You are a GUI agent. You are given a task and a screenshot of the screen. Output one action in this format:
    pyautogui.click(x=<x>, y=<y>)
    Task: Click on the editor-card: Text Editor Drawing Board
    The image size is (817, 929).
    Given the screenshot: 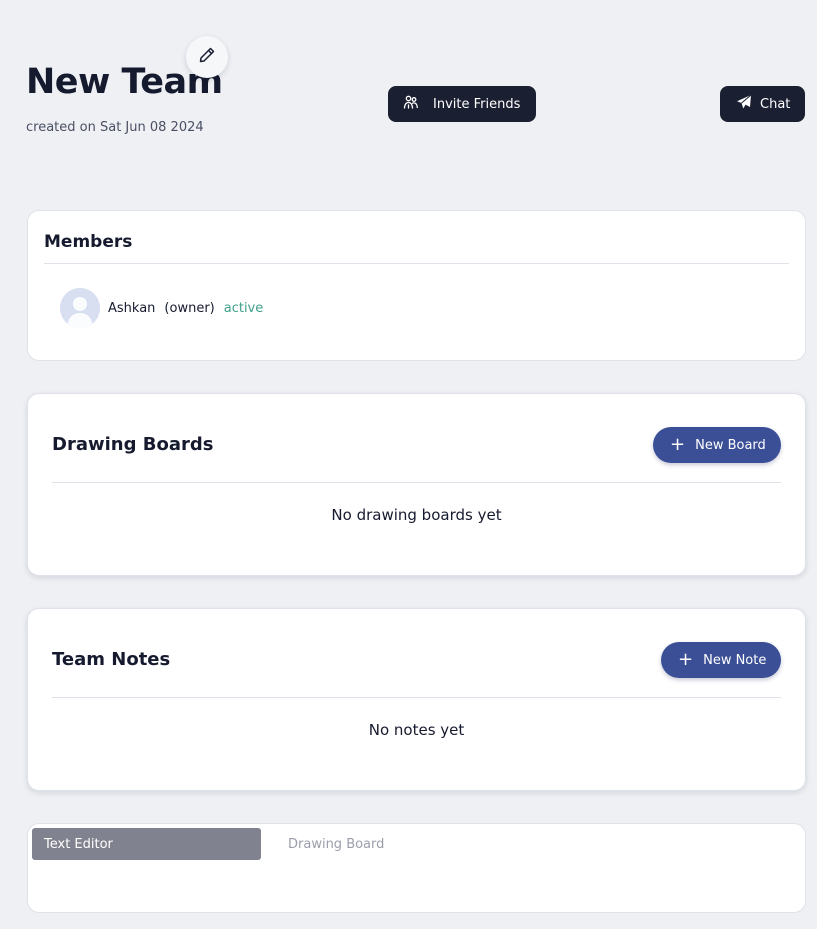 What is the action you would take?
    pyautogui.click(x=416, y=868)
    